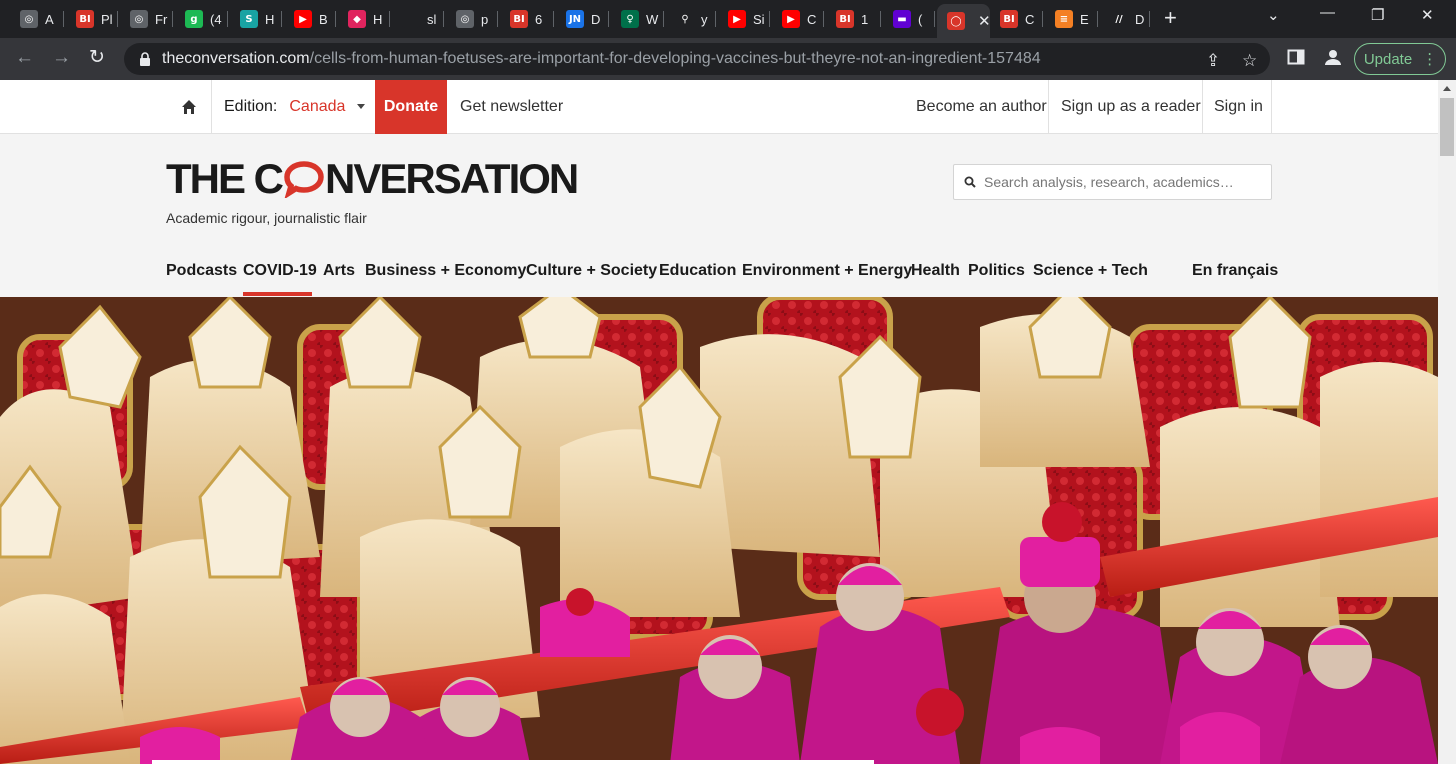 This screenshot has width=1456, height=764. What do you see at coordinates (970, 182) in the screenshot?
I see `search-icon` at bounding box center [970, 182].